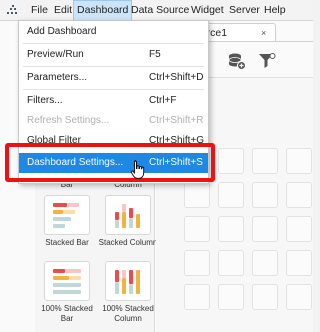 The image size is (320, 332). What do you see at coordinates (267, 61) in the screenshot?
I see `filter-icon` at bounding box center [267, 61].